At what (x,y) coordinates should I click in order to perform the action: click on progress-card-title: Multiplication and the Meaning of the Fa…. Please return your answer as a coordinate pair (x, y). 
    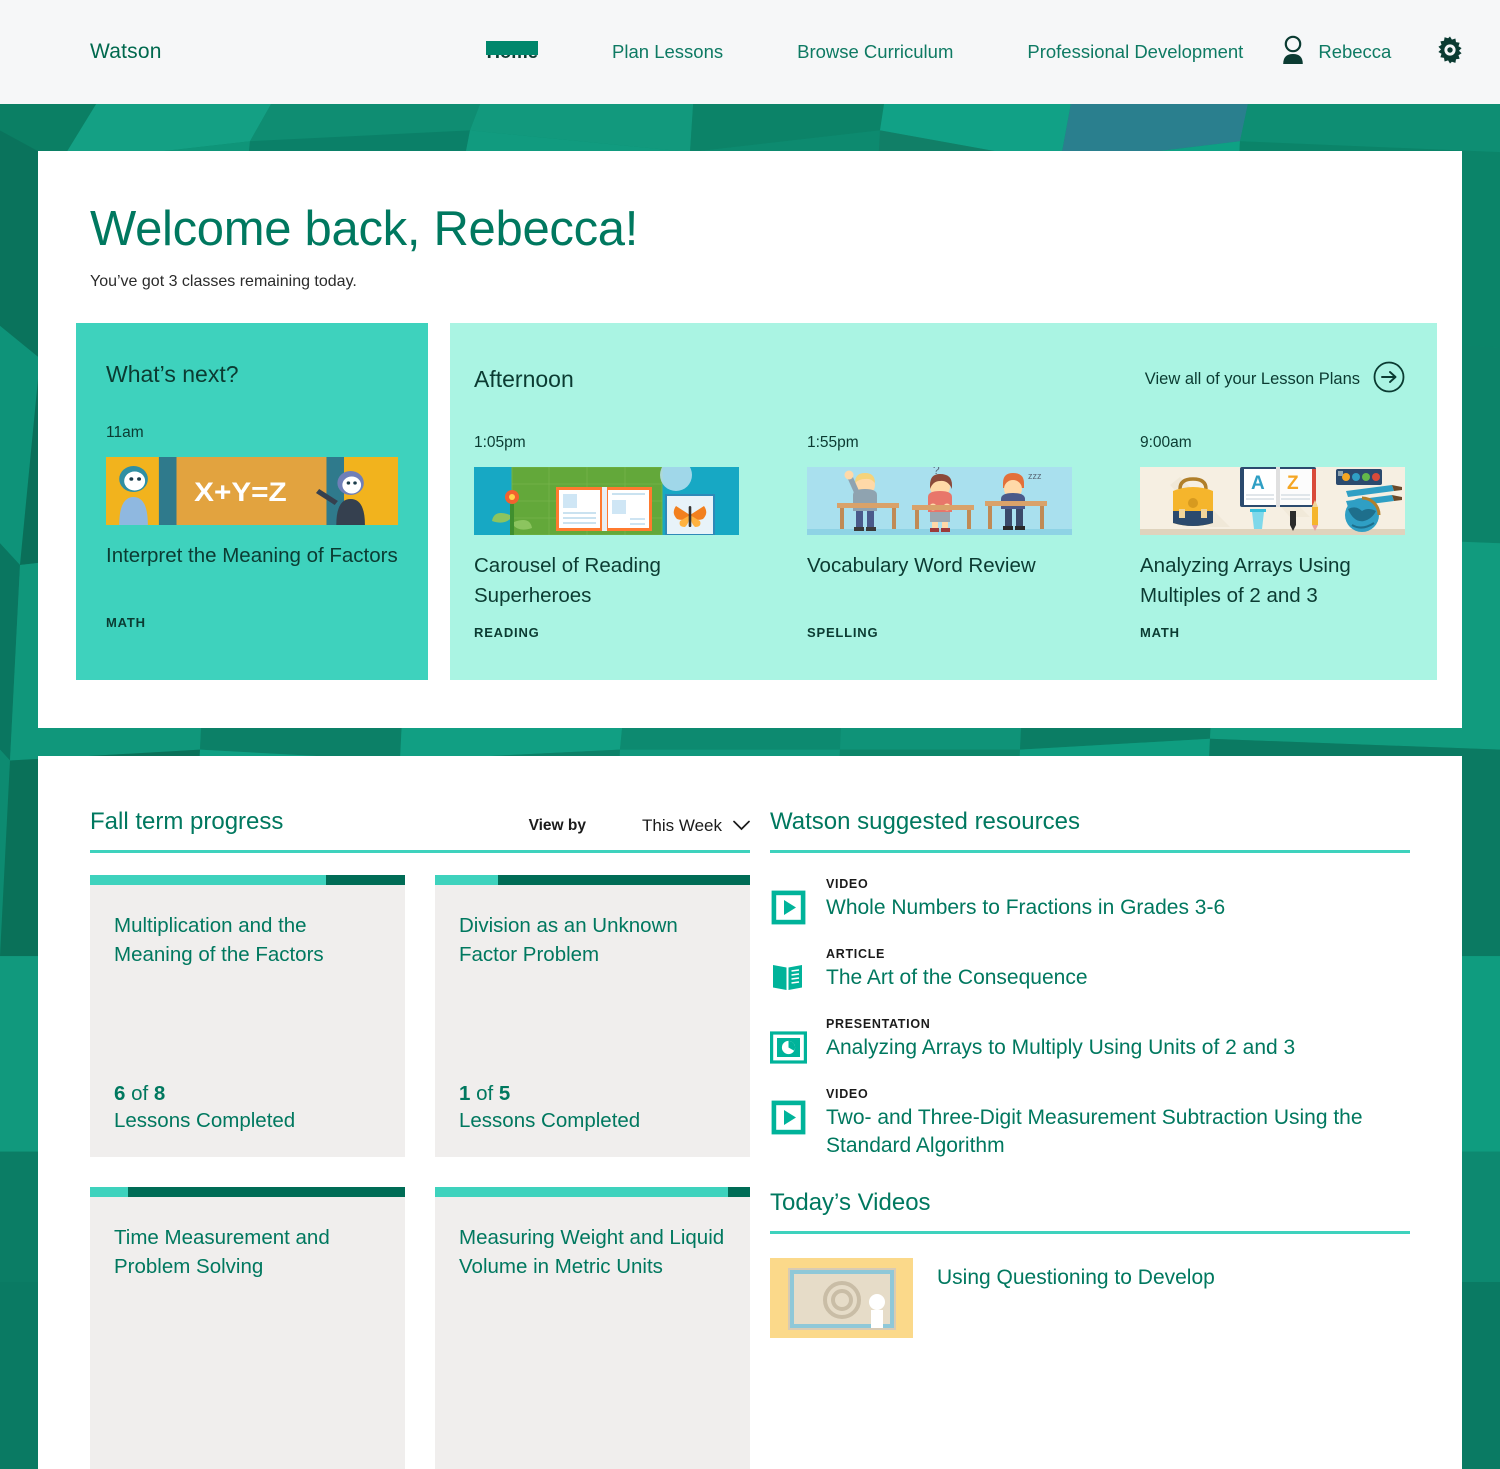
    Looking at the image, I should click on (219, 940).